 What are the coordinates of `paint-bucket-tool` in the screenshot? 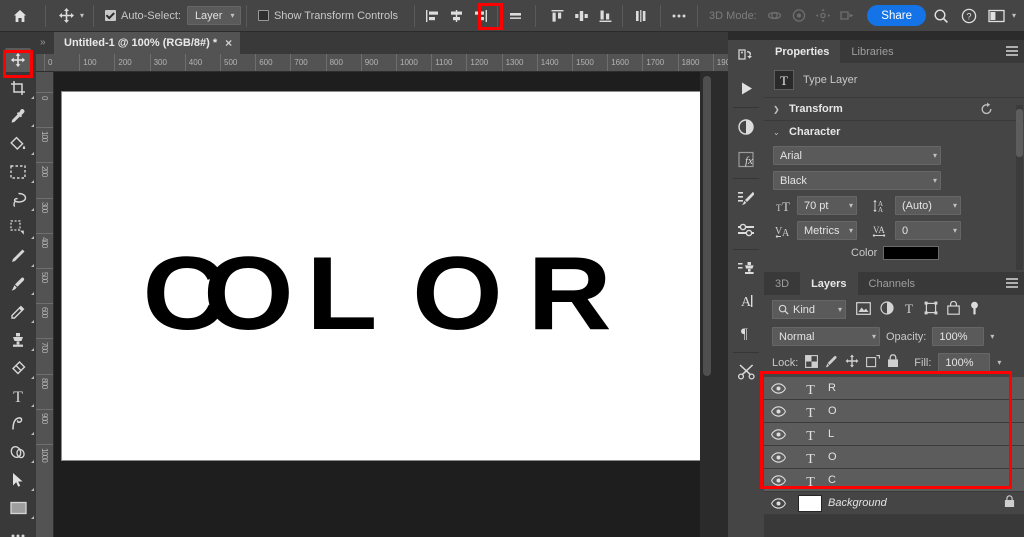 It's located at (18, 144).